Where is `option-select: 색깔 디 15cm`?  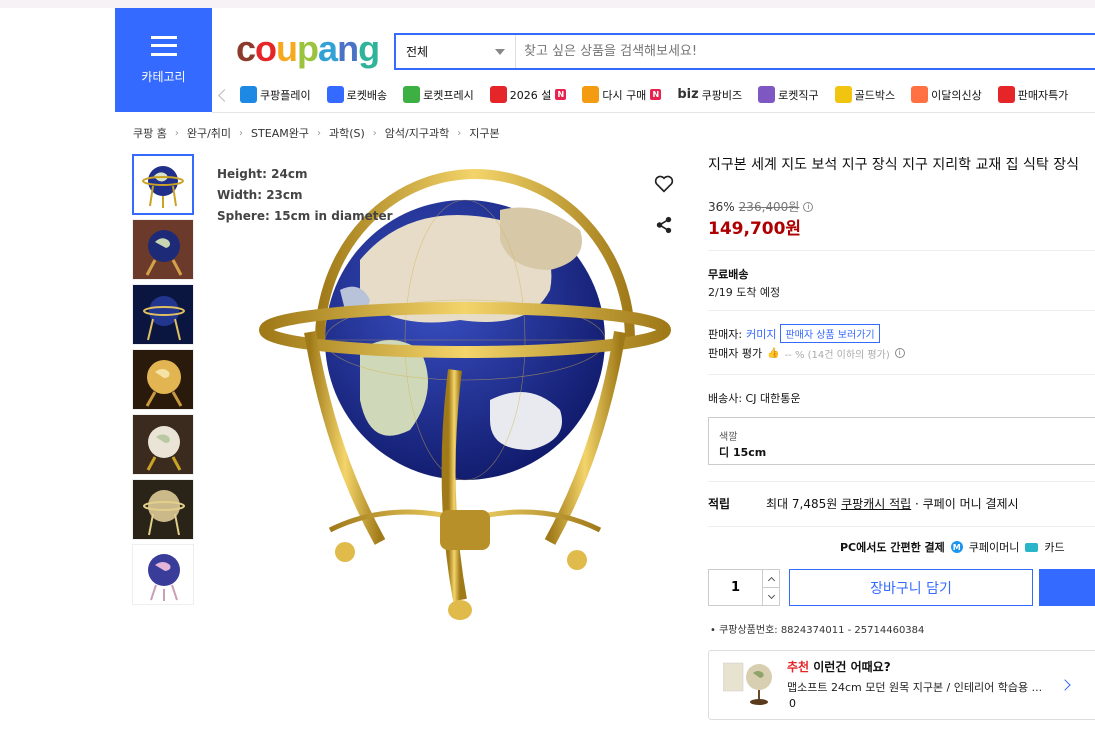
option-select: 색깔 디 15cm is located at coordinates (901, 441).